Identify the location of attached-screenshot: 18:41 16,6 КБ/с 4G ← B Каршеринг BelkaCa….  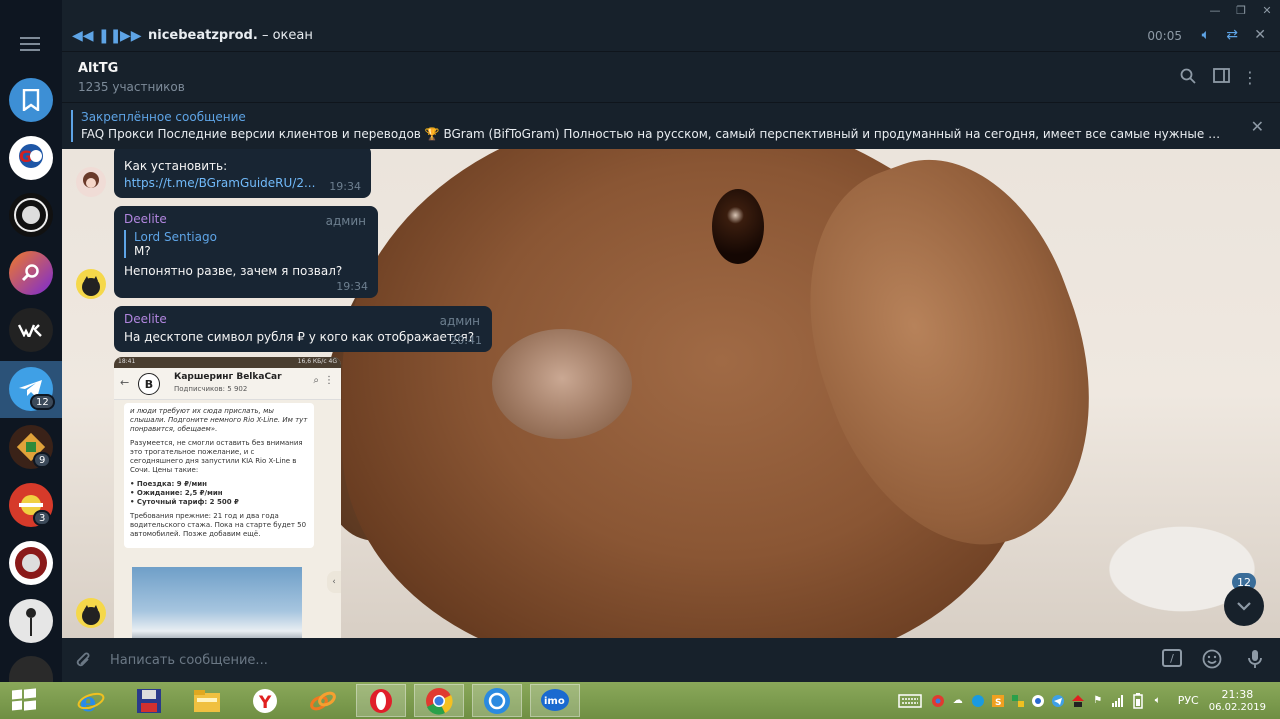
(227, 497).